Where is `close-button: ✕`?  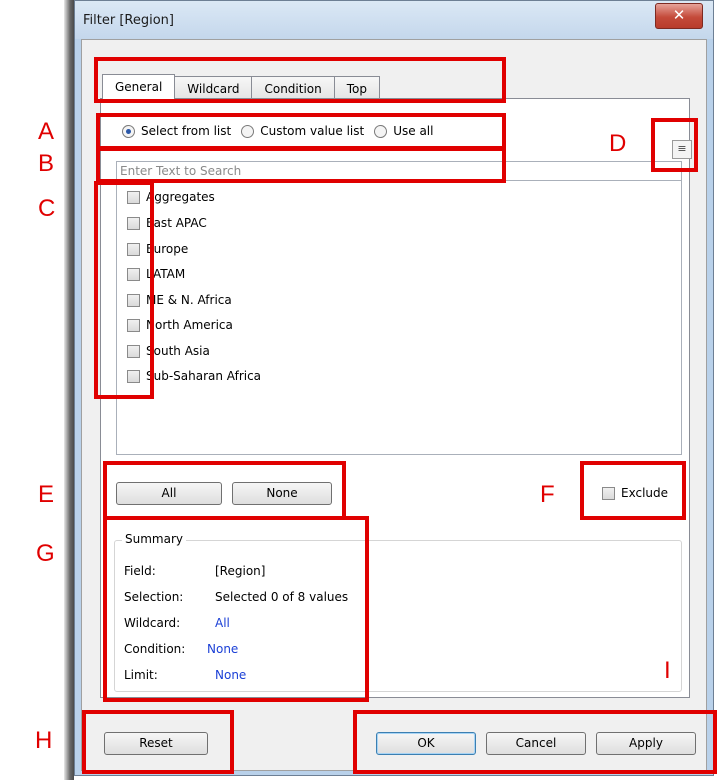 close-button: ✕ is located at coordinates (679, 16).